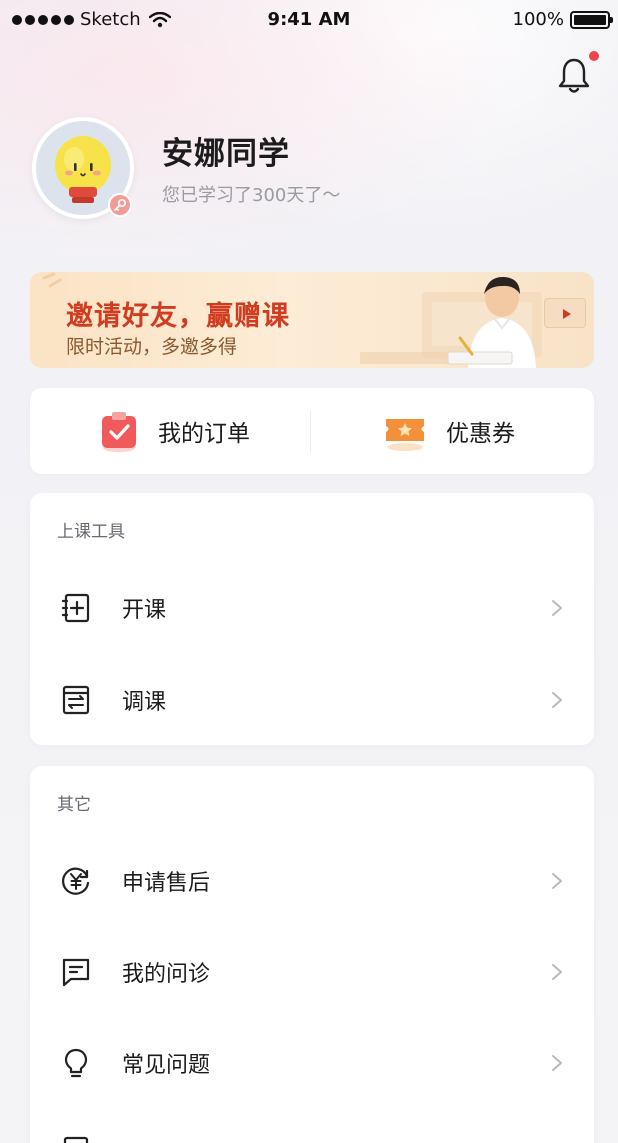  I want to click on list-item-label: 我的问诊, so click(166, 974).